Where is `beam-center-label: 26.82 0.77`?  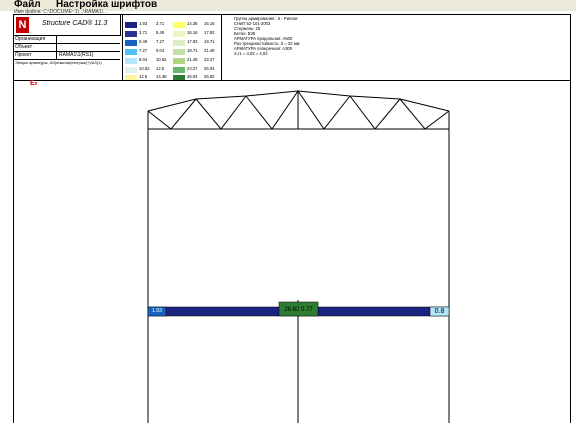
beam-center-label: 26.82 0.77 is located at coordinates (298, 310).